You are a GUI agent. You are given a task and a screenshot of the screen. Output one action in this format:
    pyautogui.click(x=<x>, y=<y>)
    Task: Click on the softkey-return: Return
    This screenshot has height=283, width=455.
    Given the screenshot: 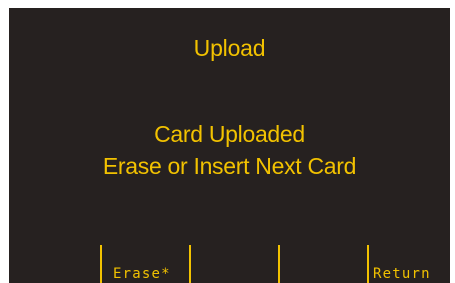 What is the action you would take?
    pyautogui.click(x=402, y=274)
    